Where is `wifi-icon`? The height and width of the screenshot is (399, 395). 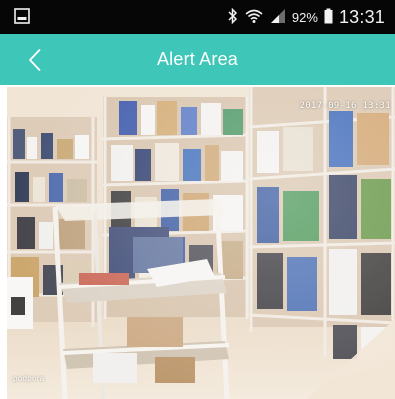 wifi-icon is located at coordinates (254, 17).